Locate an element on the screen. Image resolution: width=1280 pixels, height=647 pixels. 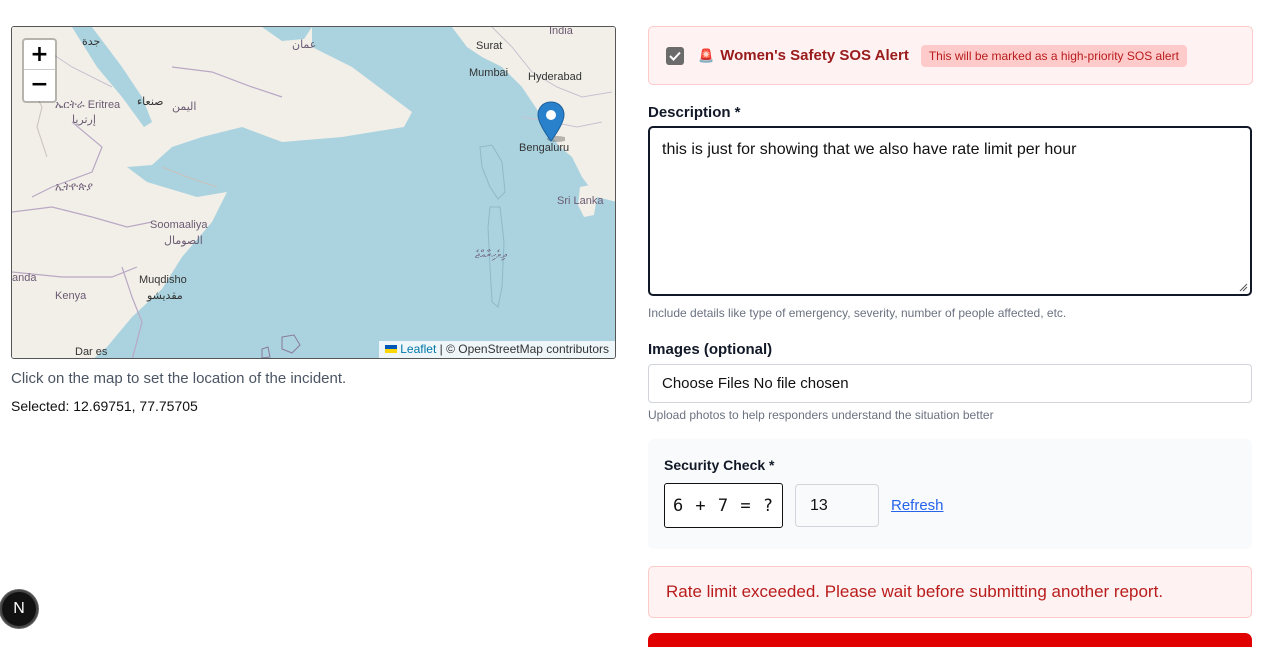
file-status: No file chosen is located at coordinates (801, 383).